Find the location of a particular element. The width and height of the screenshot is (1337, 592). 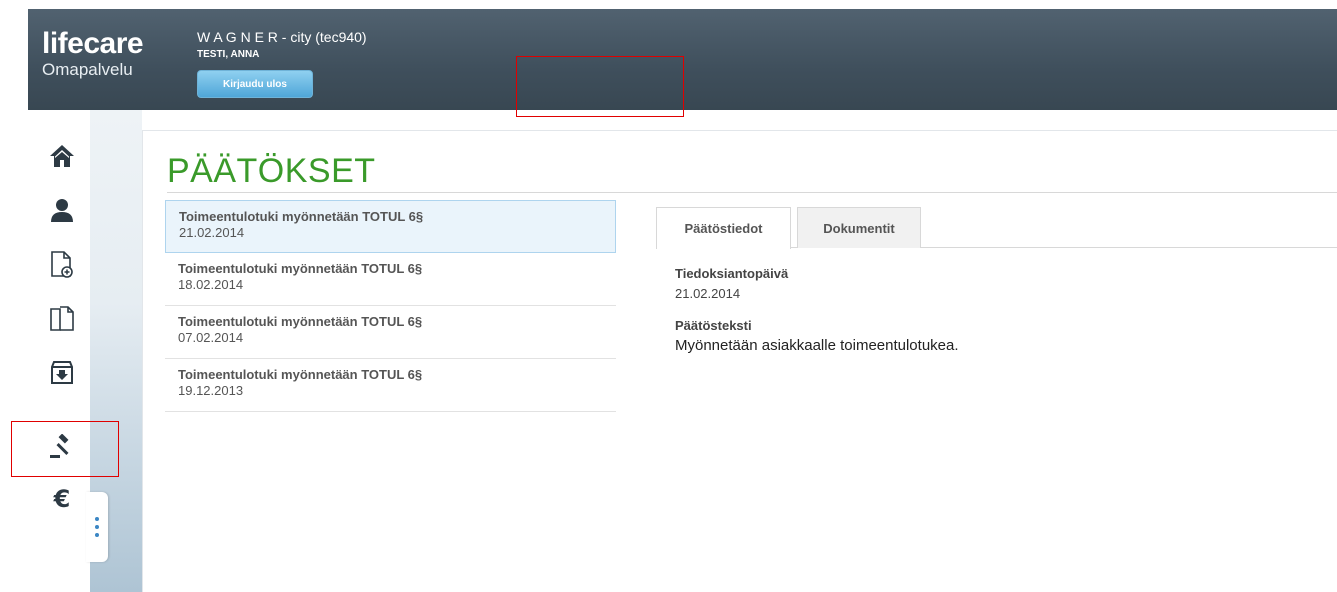

euro-icon: € is located at coordinates (62, 499).